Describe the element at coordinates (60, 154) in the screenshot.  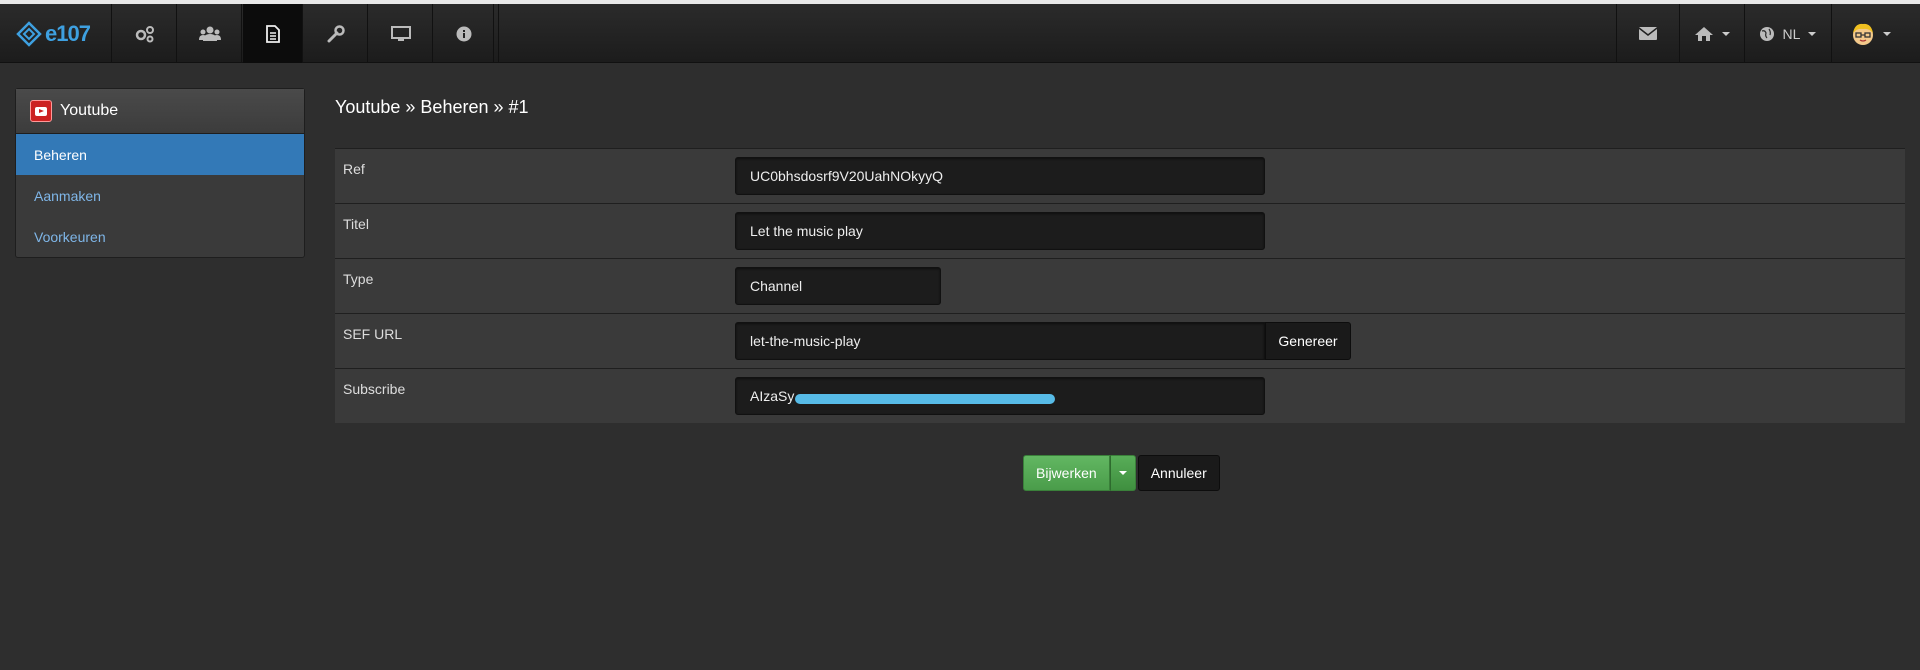
I see `sidebar-item-label: Beheren` at that location.